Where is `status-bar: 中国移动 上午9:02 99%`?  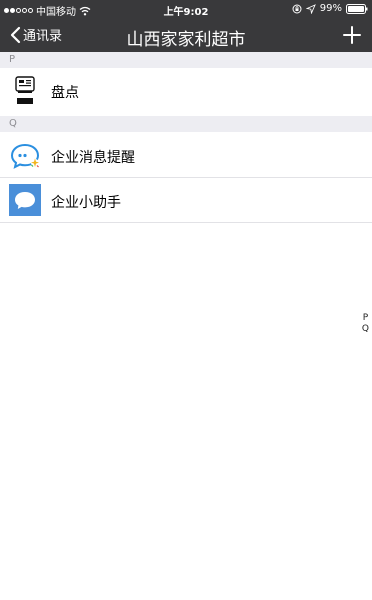 status-bar: 中国移动 上午9:02 99% is located at coordinates (186, 9).